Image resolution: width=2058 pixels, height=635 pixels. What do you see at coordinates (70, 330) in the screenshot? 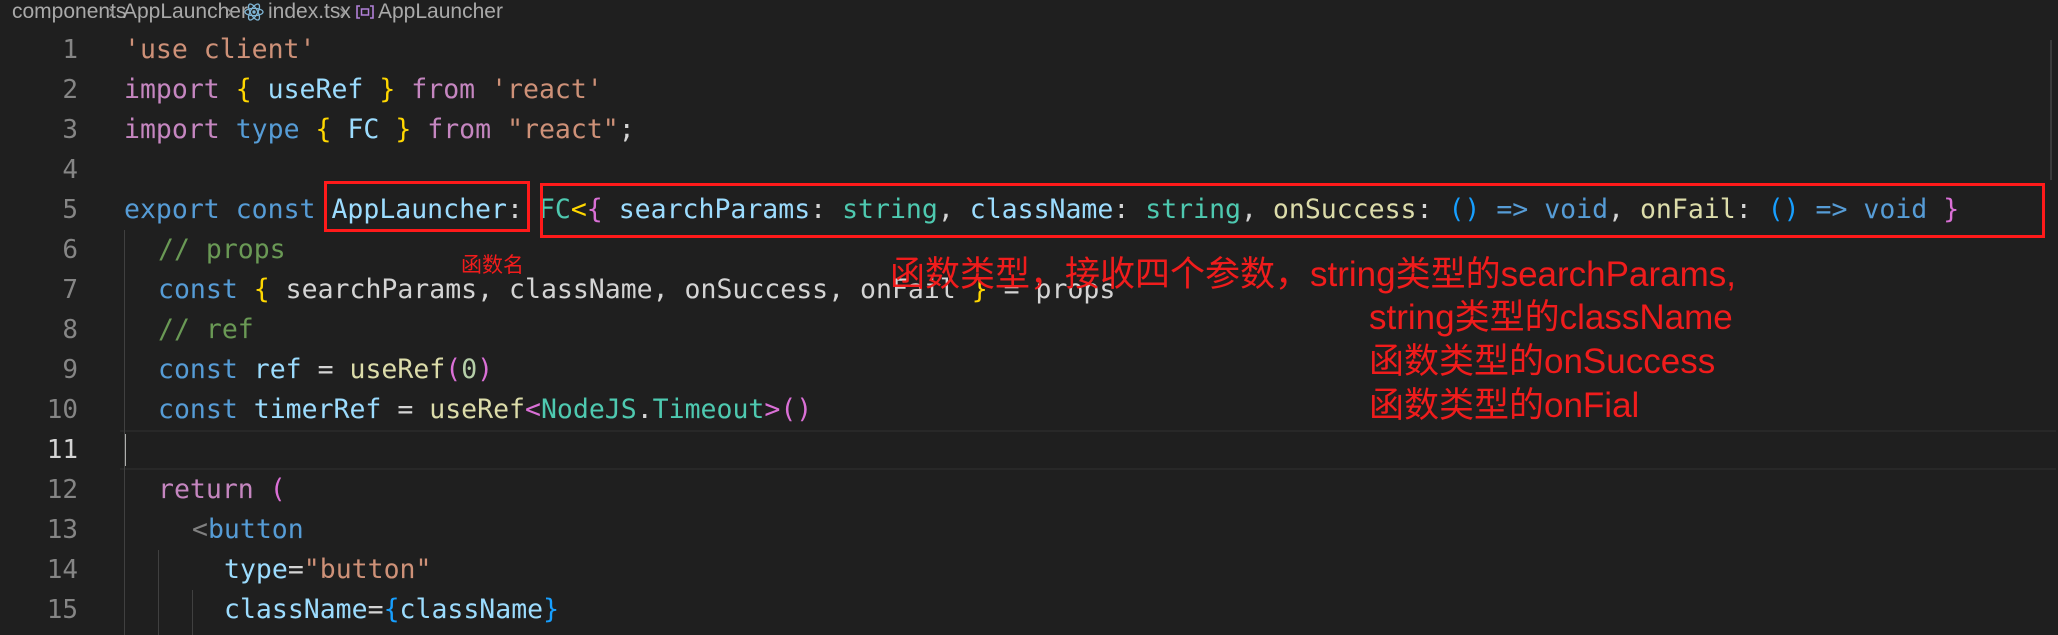
I see `line-number: 8` at bounding box center [70, 330].